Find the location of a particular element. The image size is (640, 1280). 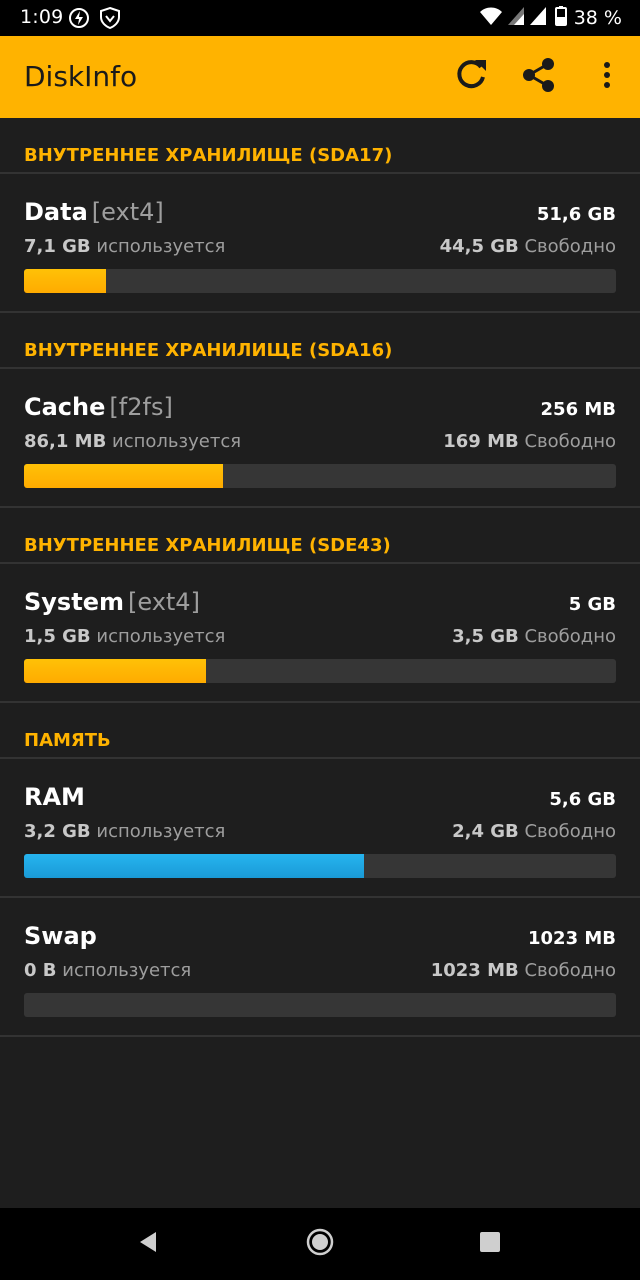

section-header: ПАМЯТЬ is located at coordinates (320, 731).